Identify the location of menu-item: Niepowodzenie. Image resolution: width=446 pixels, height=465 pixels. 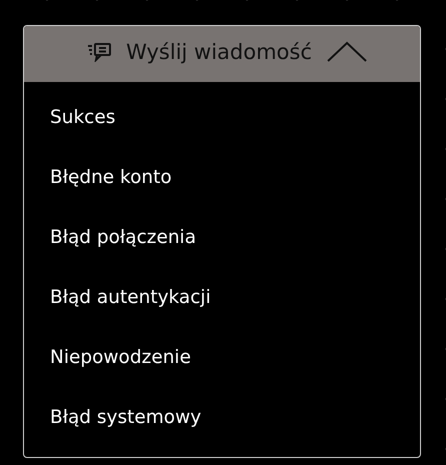
(222, 357).